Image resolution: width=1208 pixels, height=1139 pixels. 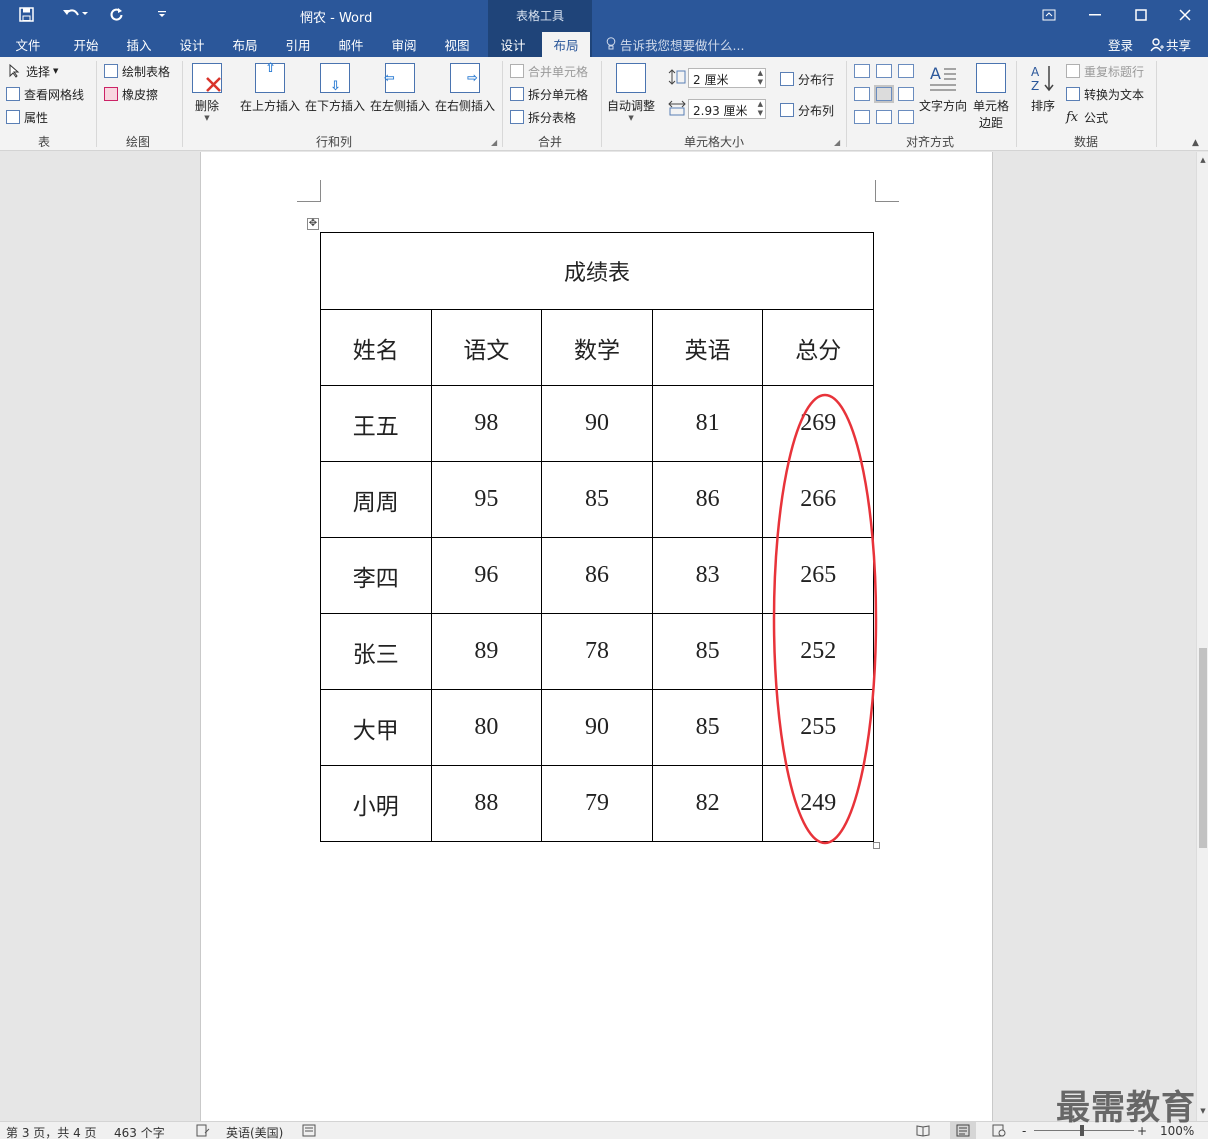 I want to click on tab-view: 视图, so click(x=457, y=46).